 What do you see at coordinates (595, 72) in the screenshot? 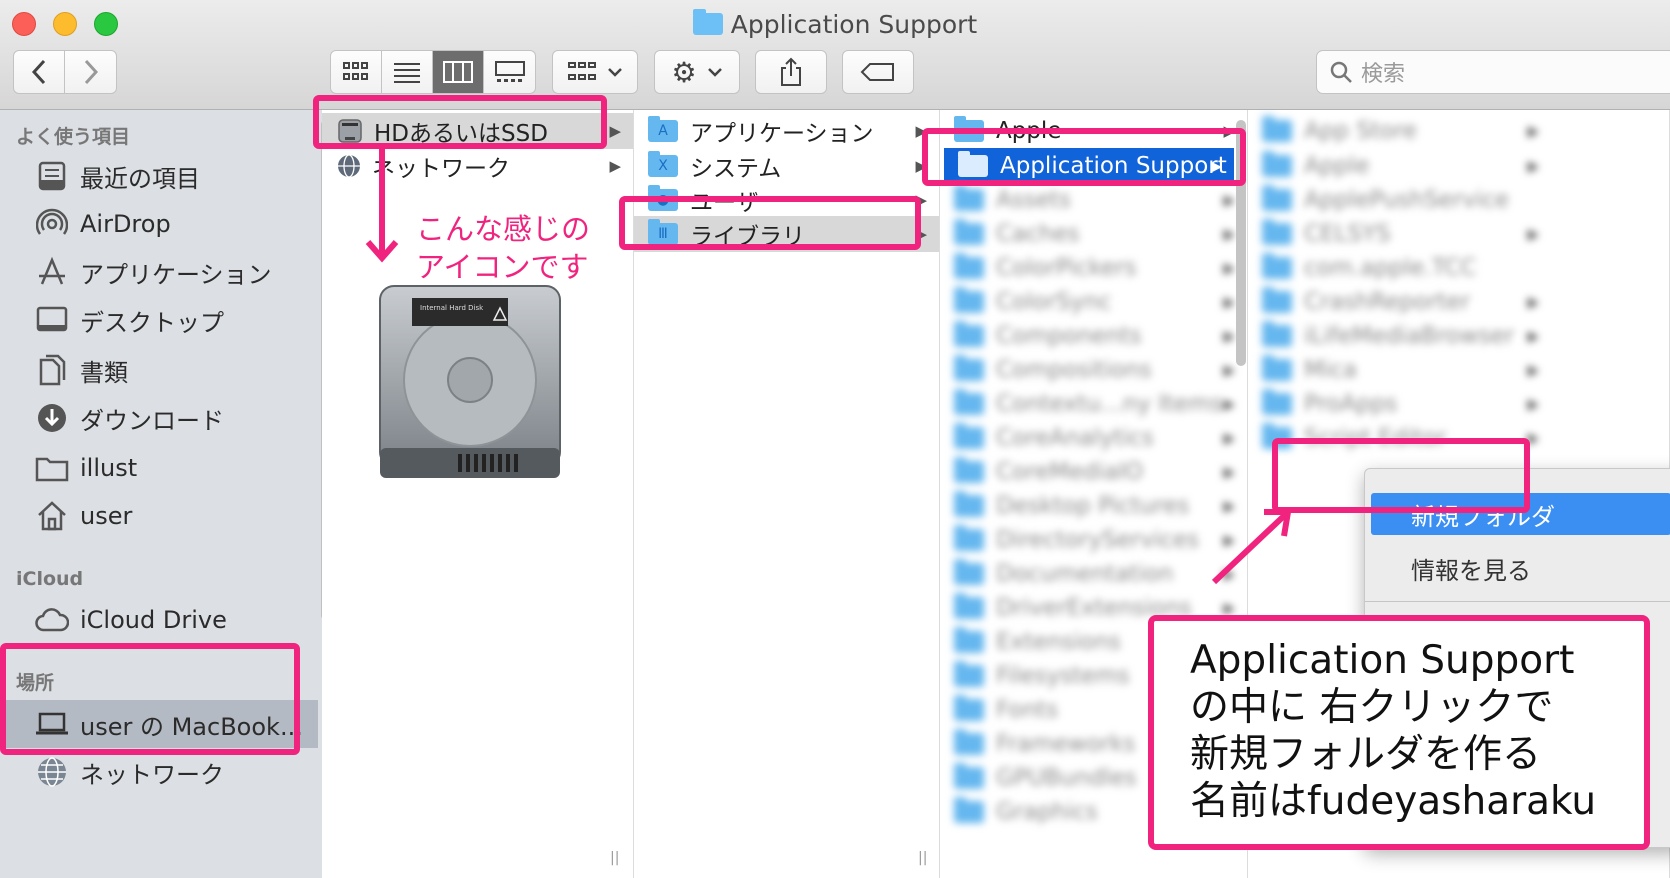
I see `group-by-button` at bounding box center [595, 72].